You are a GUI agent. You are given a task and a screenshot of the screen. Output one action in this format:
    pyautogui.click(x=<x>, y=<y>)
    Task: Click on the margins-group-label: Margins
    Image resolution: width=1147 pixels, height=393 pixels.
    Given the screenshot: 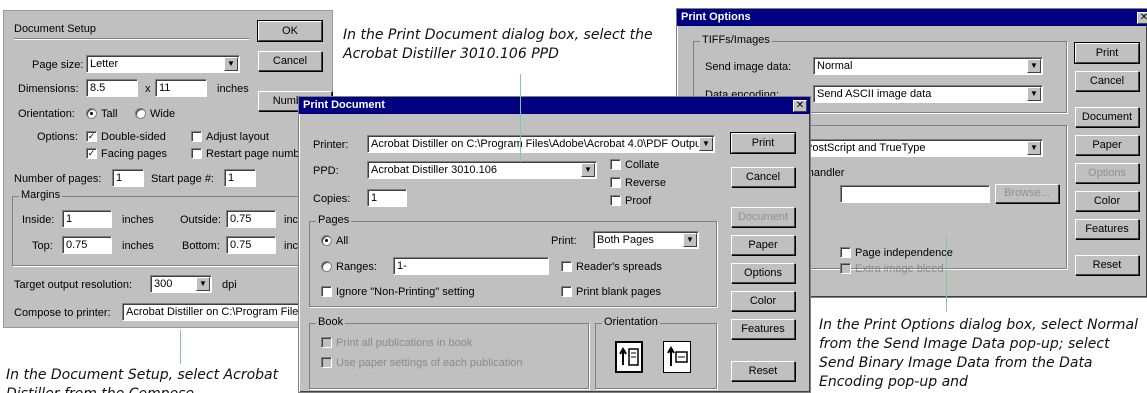 What is the action you would take?
    pyautogui.click(x=41, y=195)
    